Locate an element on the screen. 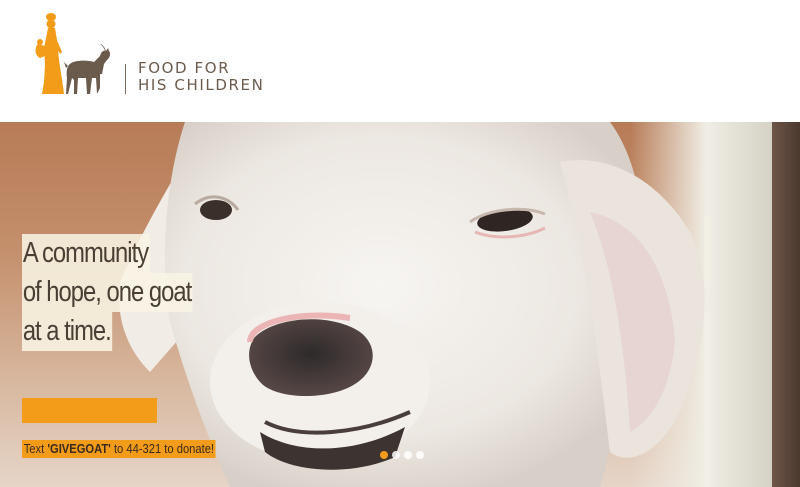  logo-text-line-2: HIS CHILDREN is located at coordinates (201, 85).